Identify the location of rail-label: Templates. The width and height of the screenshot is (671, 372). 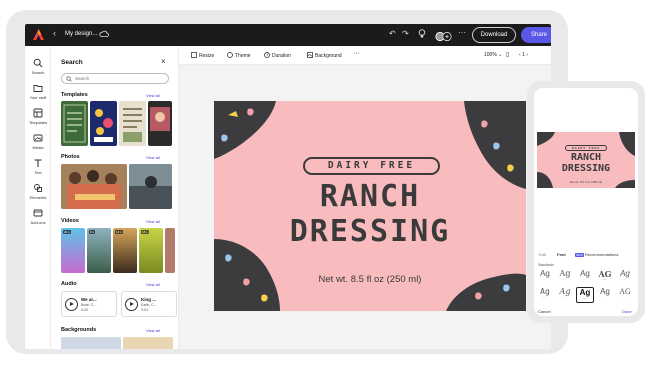
(38, 122).